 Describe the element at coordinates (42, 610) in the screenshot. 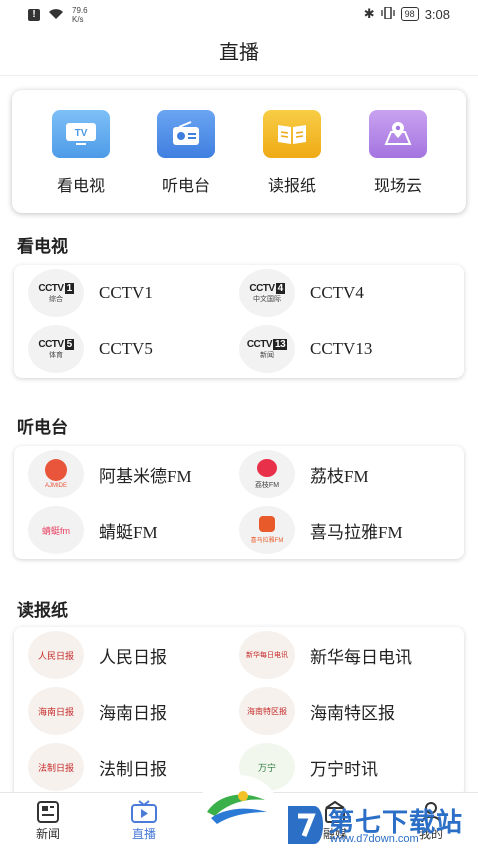

I see `section-title-newspaper: 读报纸` at that location.